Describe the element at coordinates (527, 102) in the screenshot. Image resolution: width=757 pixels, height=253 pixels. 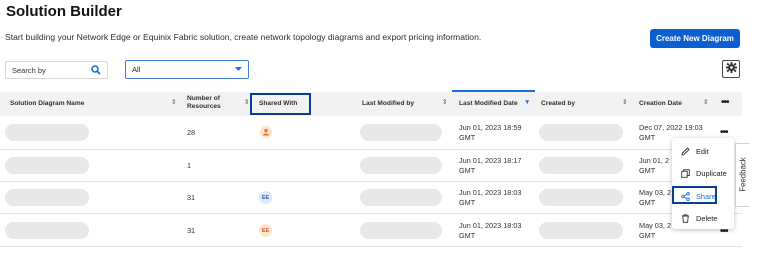
I see `sort-desc-icon: ▼` at that location.